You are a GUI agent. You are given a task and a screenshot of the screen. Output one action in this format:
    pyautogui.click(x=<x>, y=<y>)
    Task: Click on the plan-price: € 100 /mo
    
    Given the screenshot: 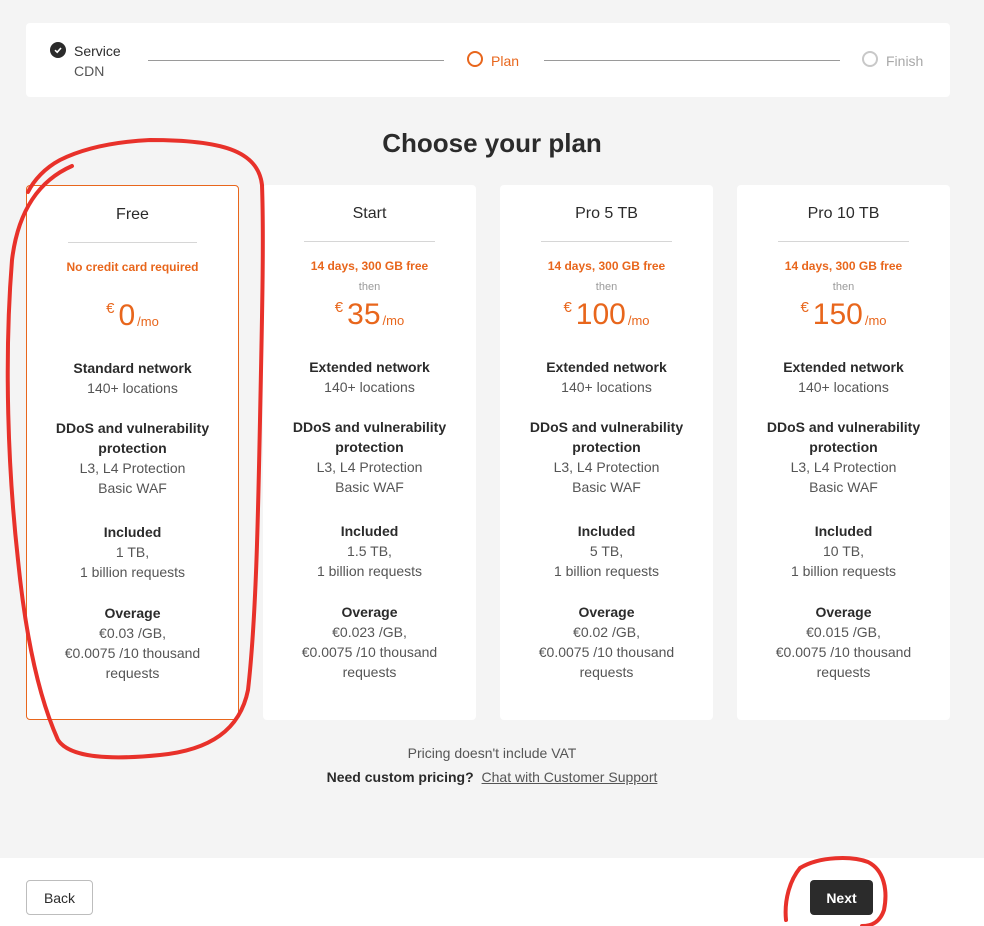 What is the action you would take?
    pyautogui.click(x=606, y=315)
    